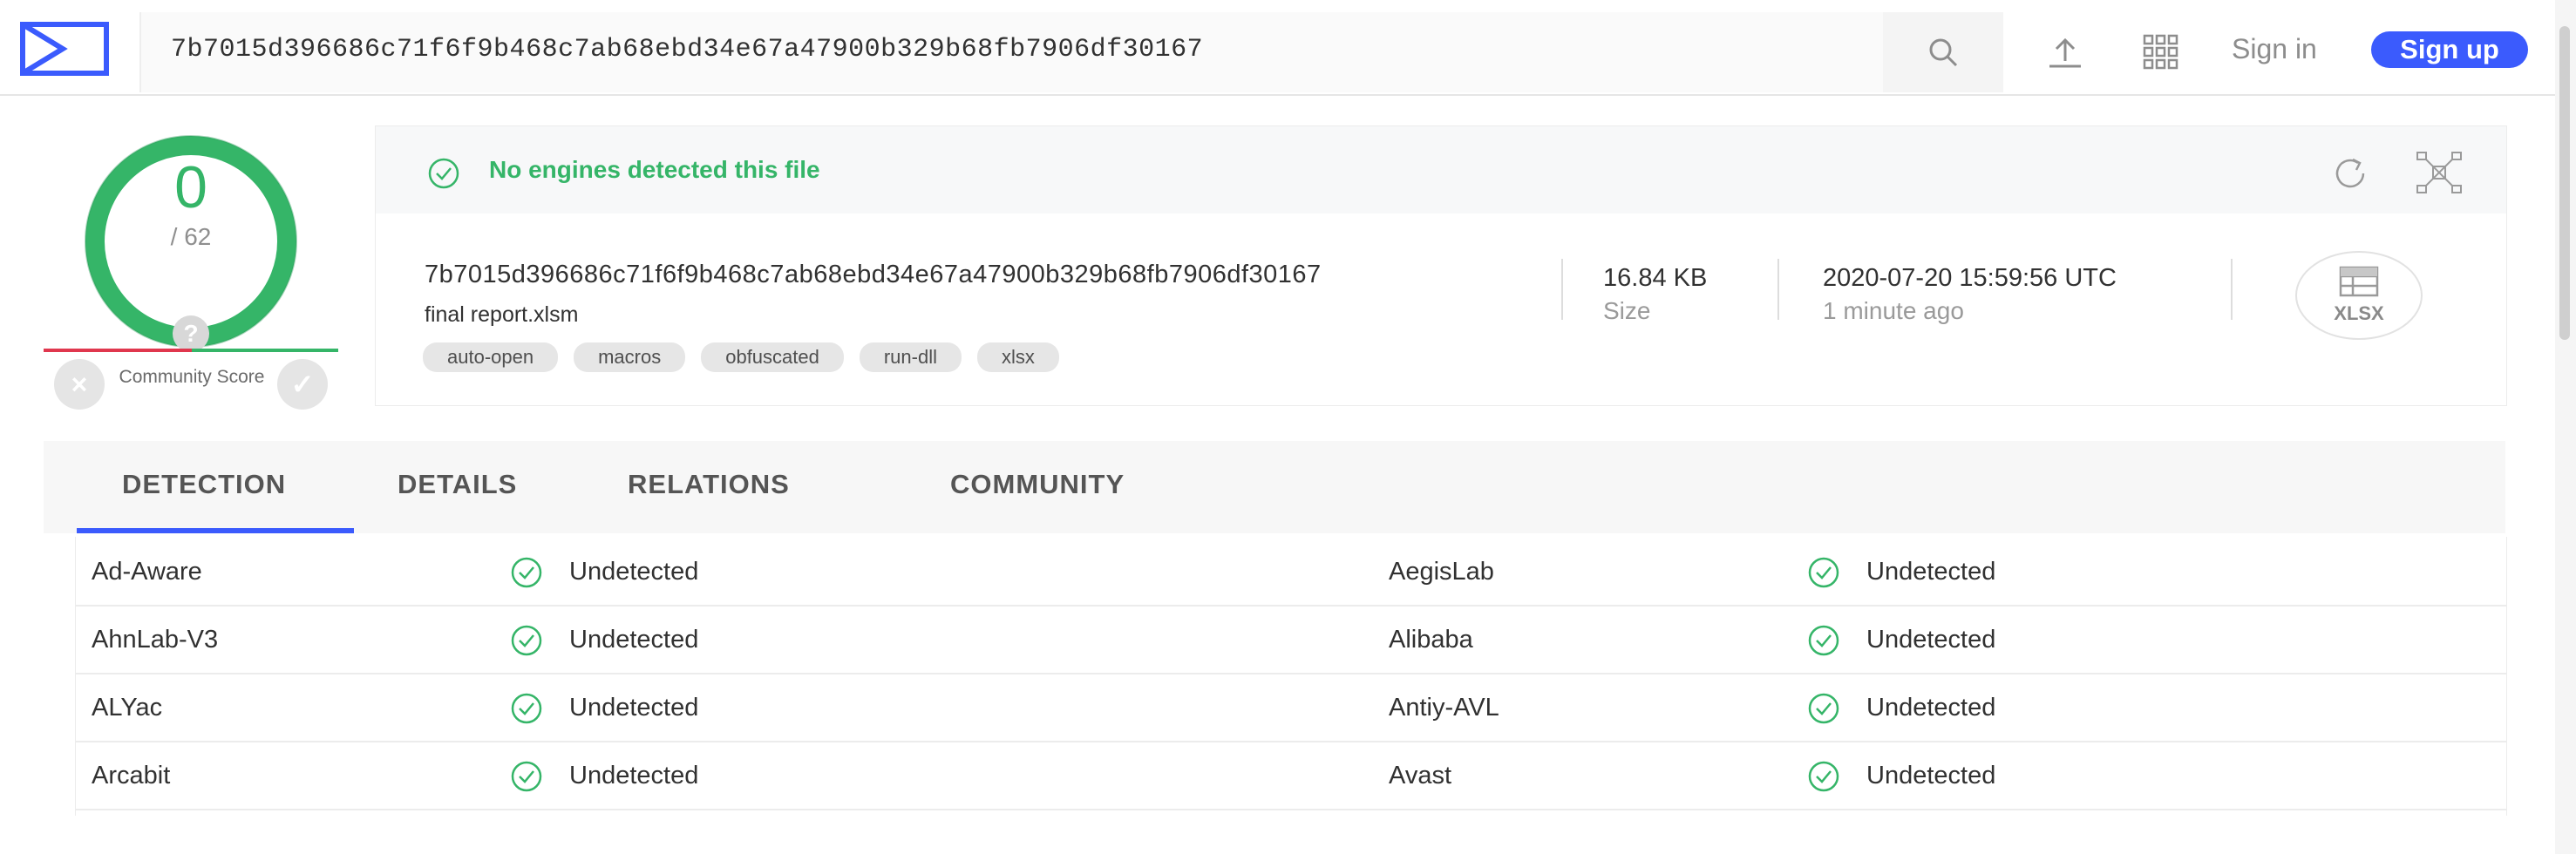 The height and width of the screenshot is (854, 2576). I want to click on community-score-question-icon: ?, so click(191, 333).